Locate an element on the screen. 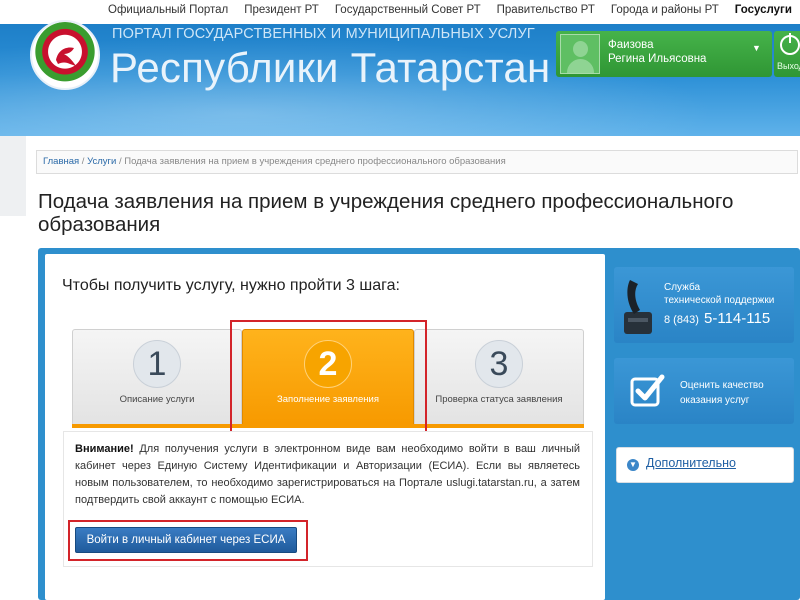 This screenshot has height=600, width=800. coat-of-arms-logo is located at coordinates (65, 55).